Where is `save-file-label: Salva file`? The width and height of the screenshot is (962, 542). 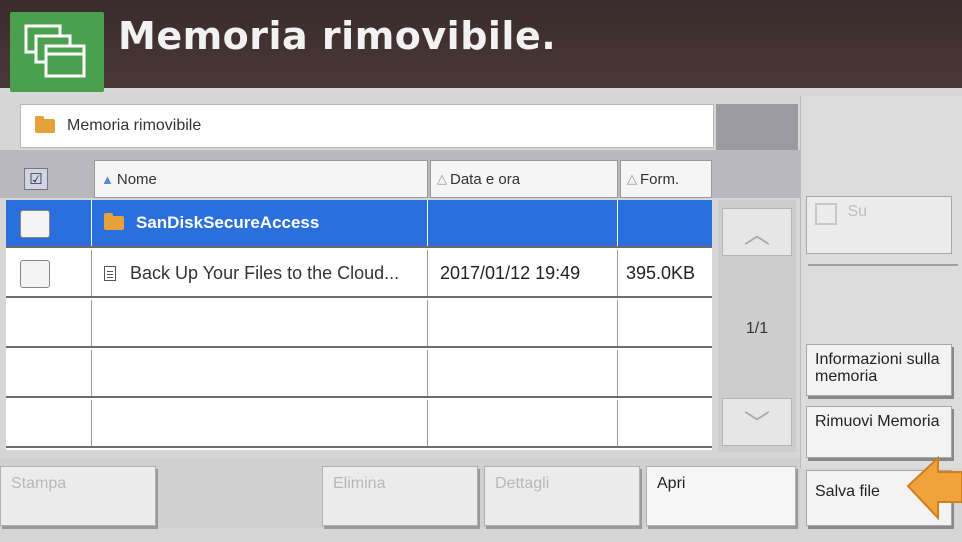
save-file-label: Salva file is located at coordinates (847, 491).